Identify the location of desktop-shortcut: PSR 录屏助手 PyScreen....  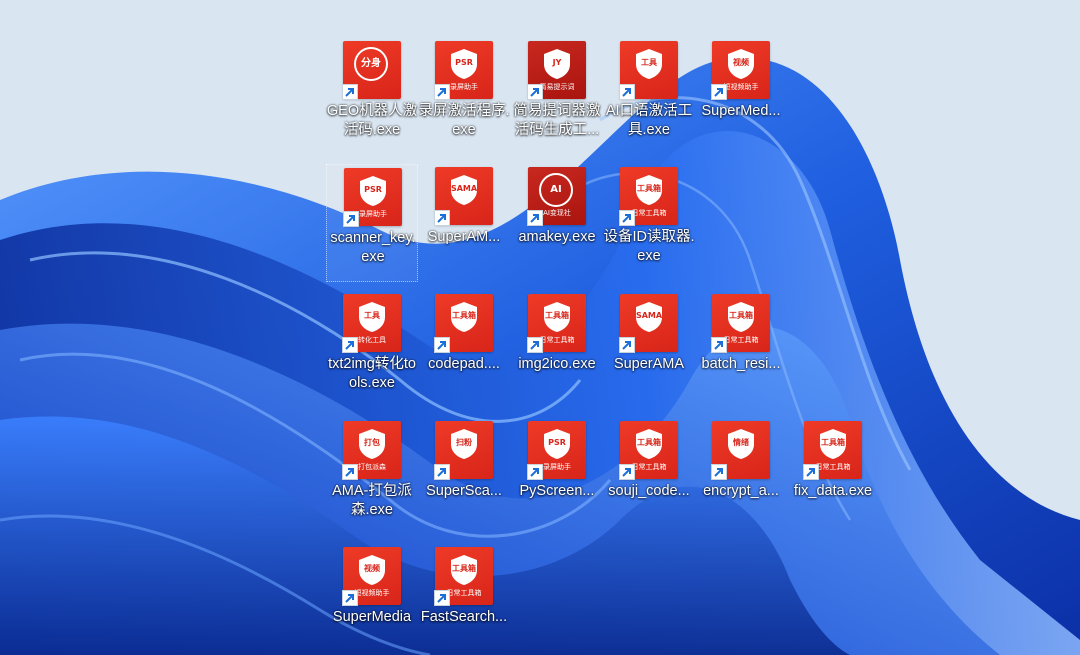
(557, 477).